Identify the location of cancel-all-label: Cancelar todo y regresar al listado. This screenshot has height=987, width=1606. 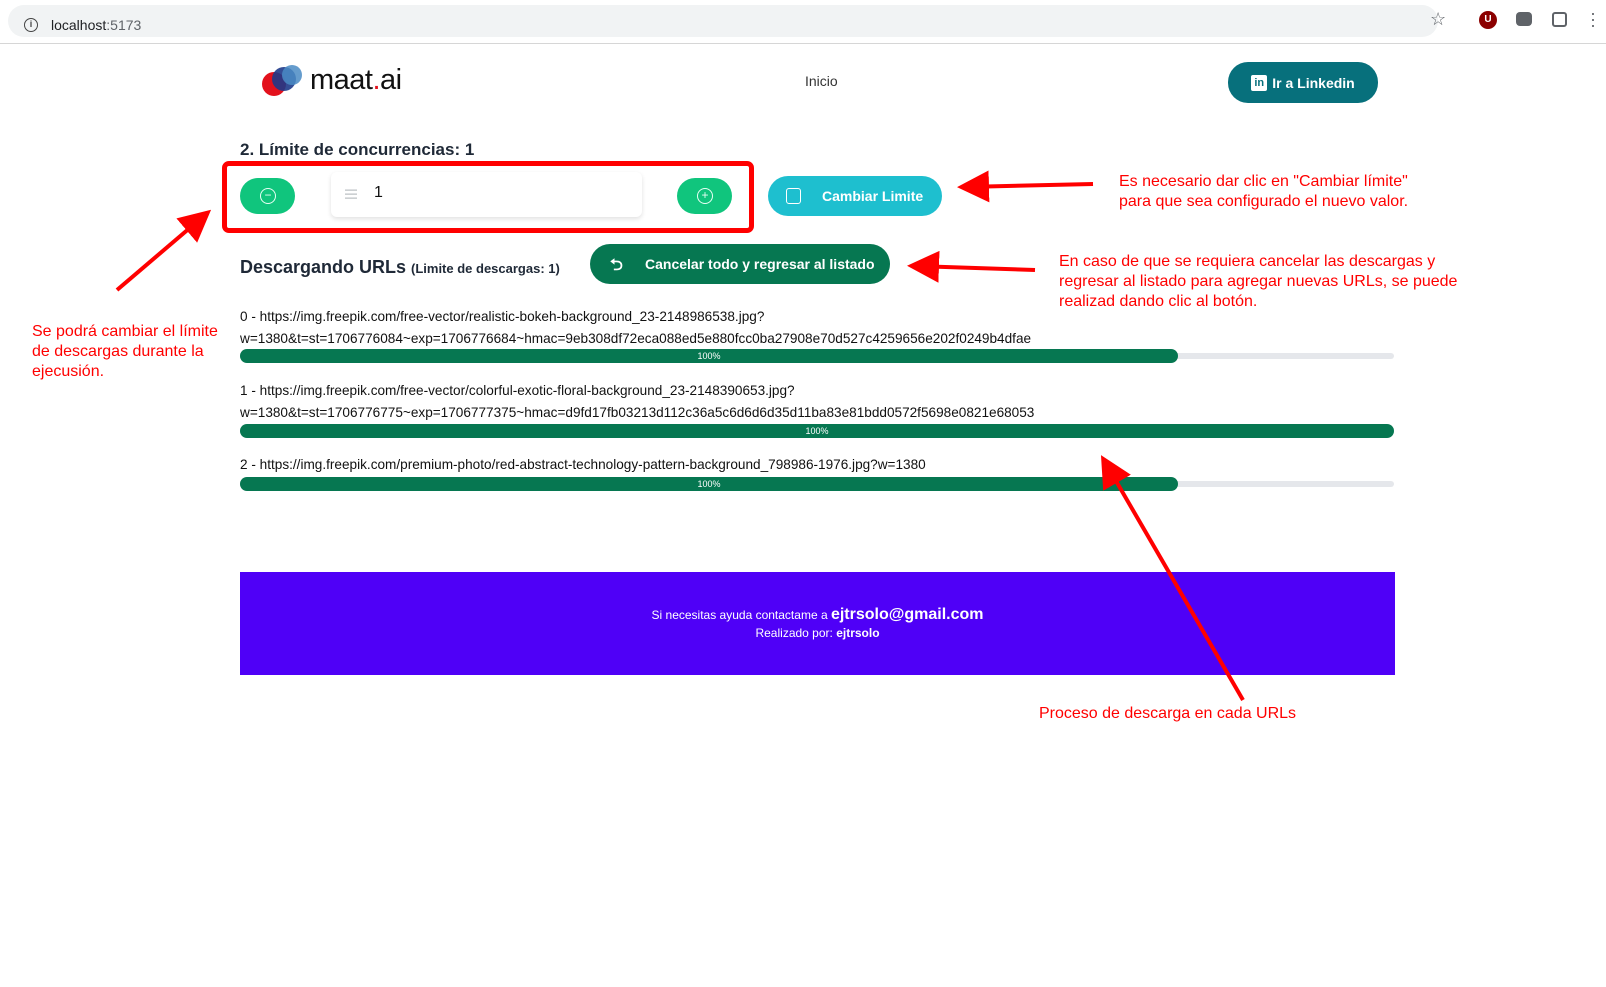
(760, 264).